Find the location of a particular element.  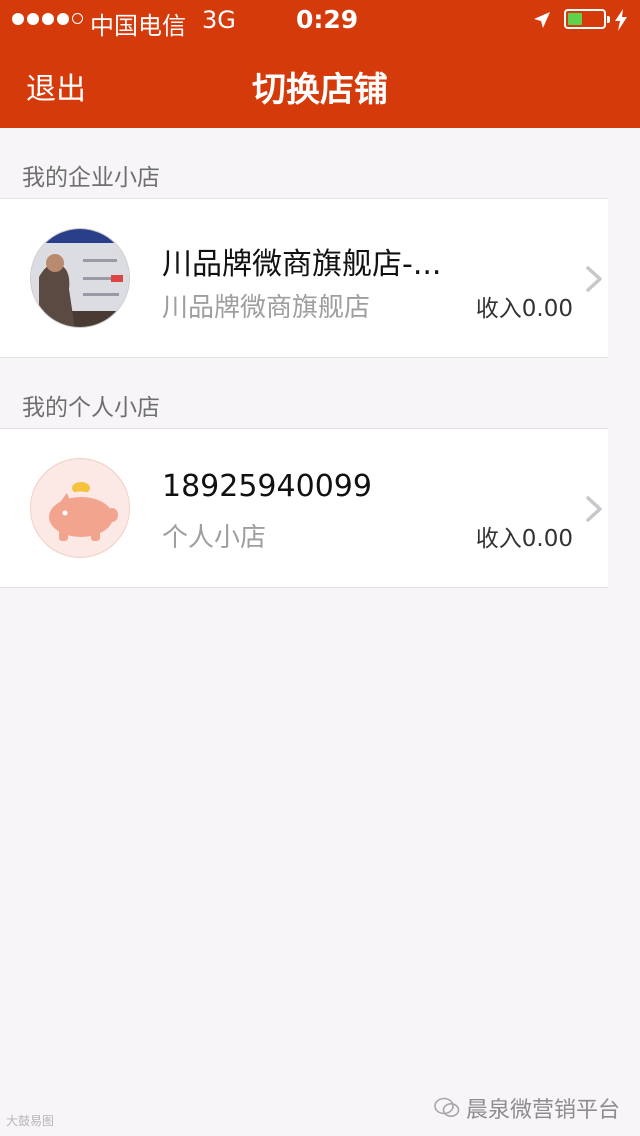

network-type: 3G is located at coordinates (219, 20).